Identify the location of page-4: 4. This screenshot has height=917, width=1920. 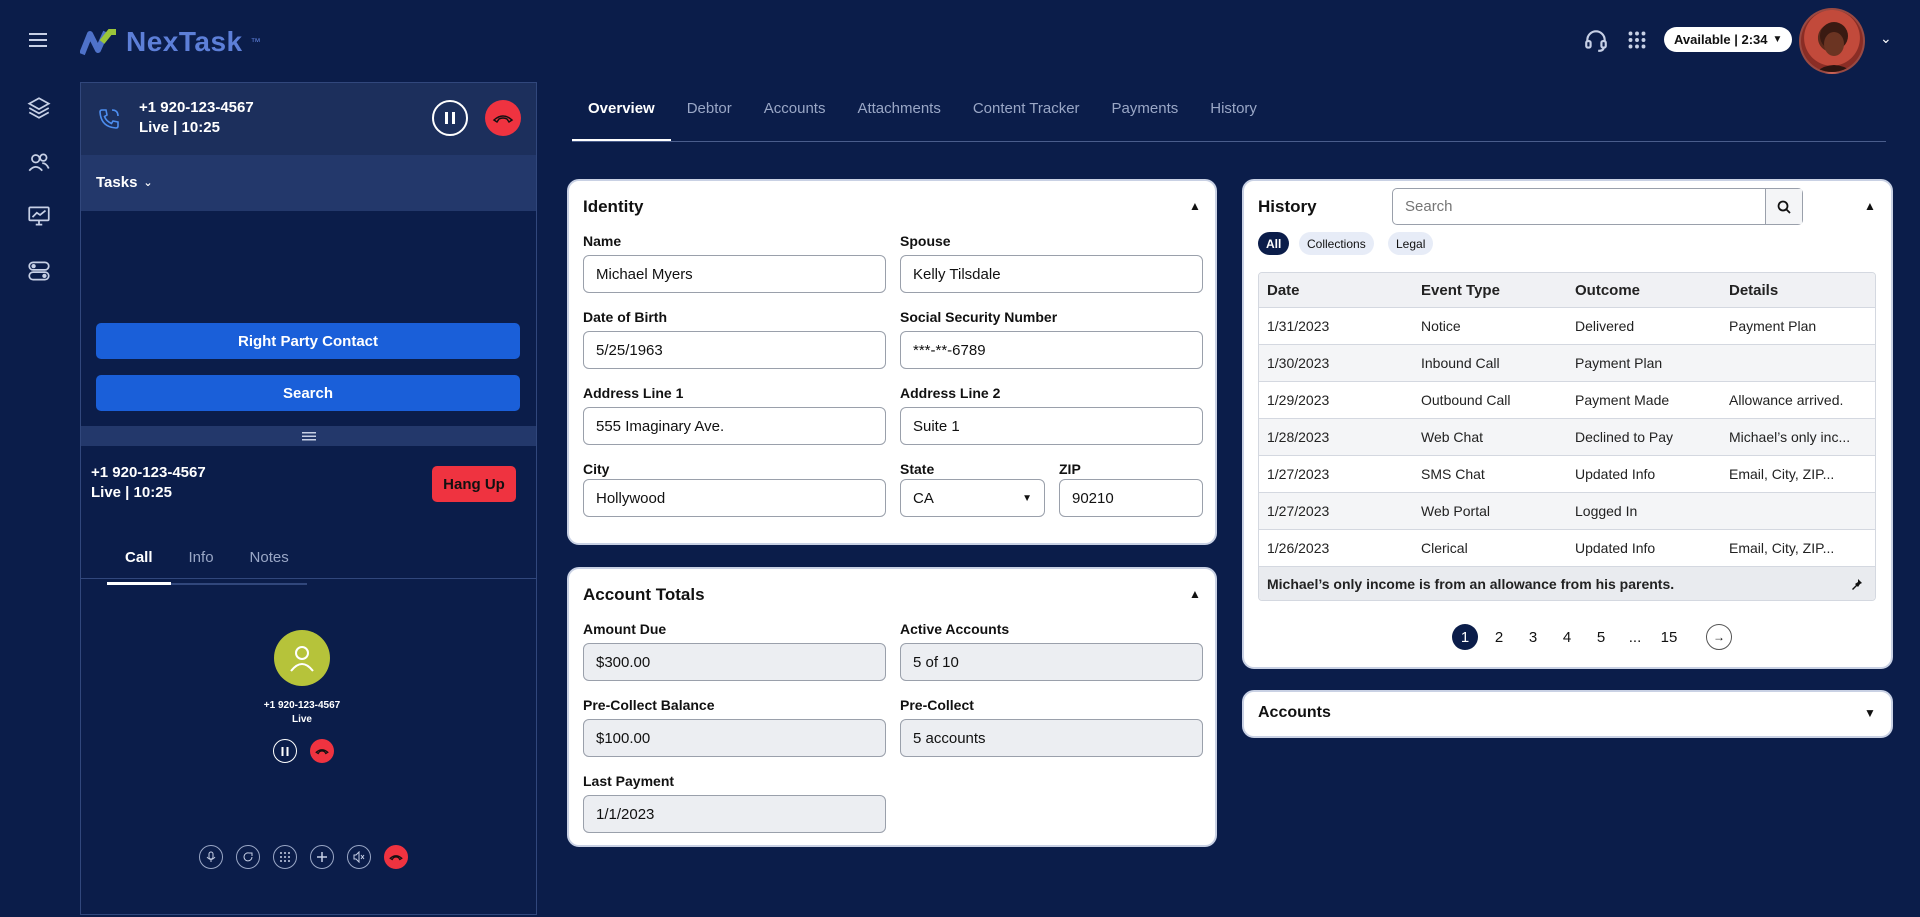
(1567, 637).